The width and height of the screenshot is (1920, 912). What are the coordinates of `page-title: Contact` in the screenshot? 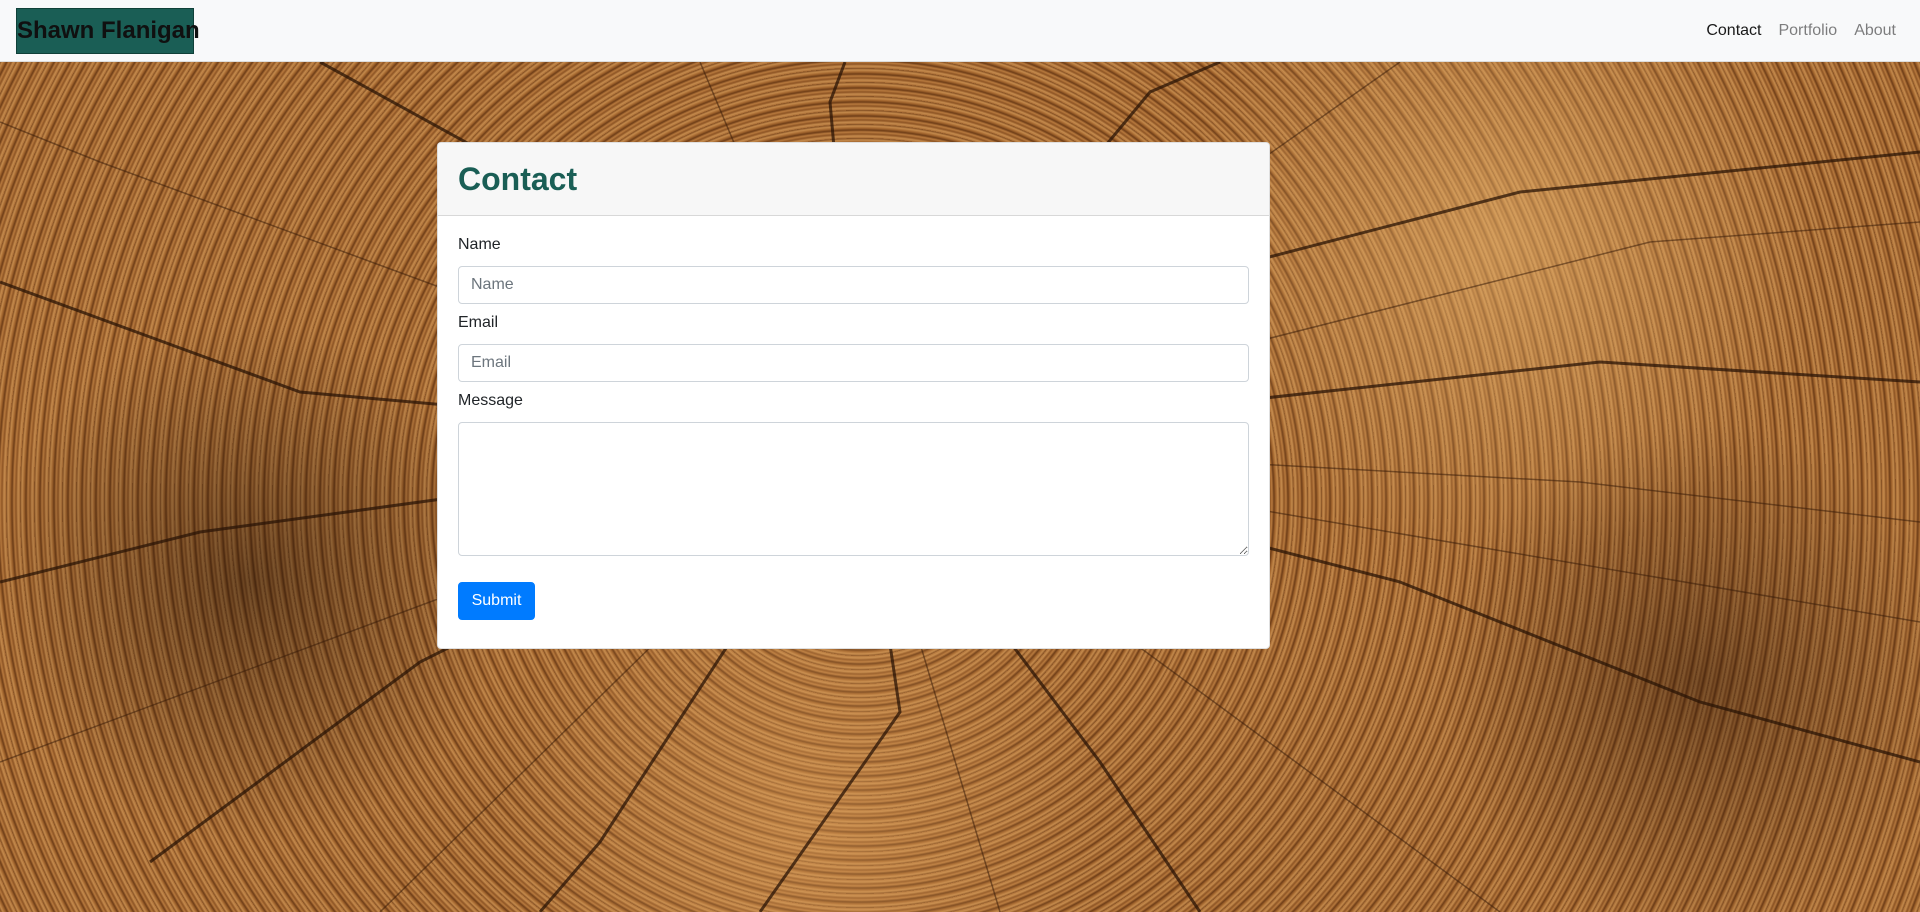 It's located at (518, 178).